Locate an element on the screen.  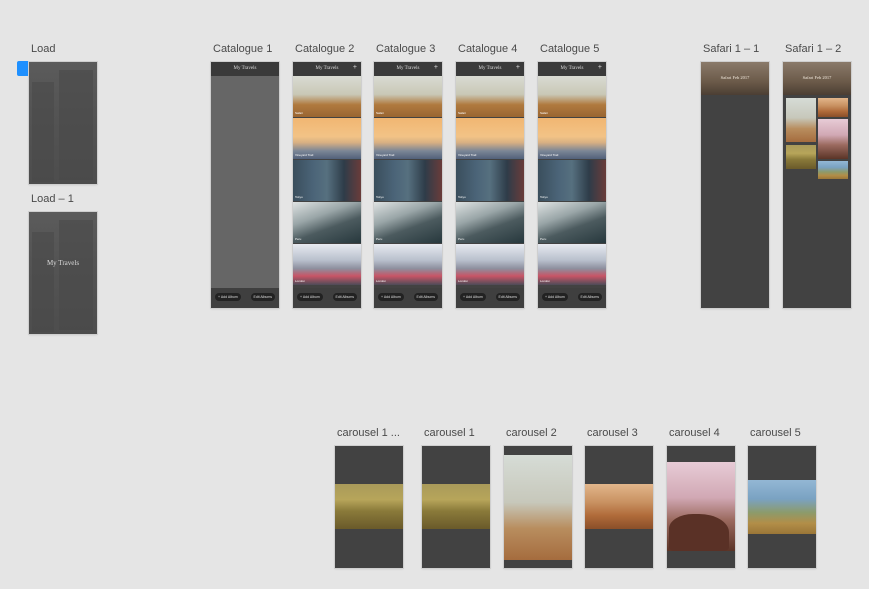
artboard-label-load: Load is located at coordinates (43, 49).